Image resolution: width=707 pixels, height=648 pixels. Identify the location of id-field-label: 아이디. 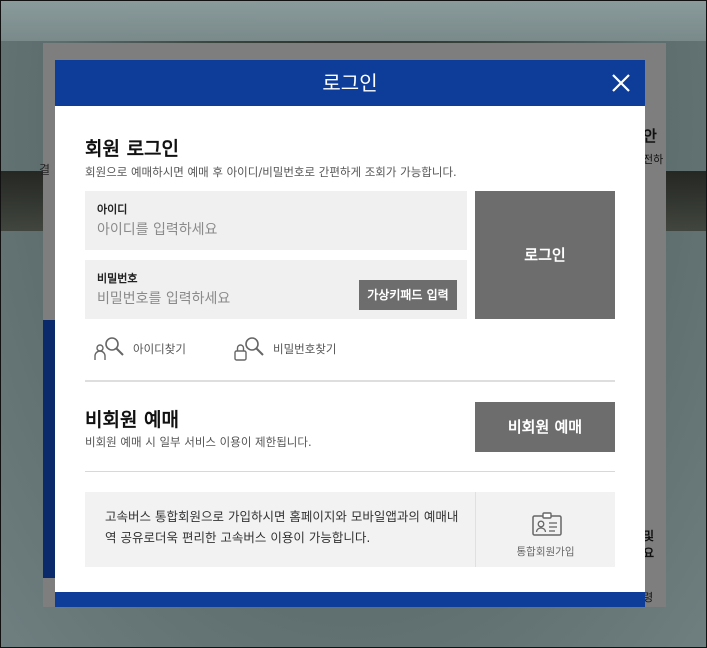
(112, 209).